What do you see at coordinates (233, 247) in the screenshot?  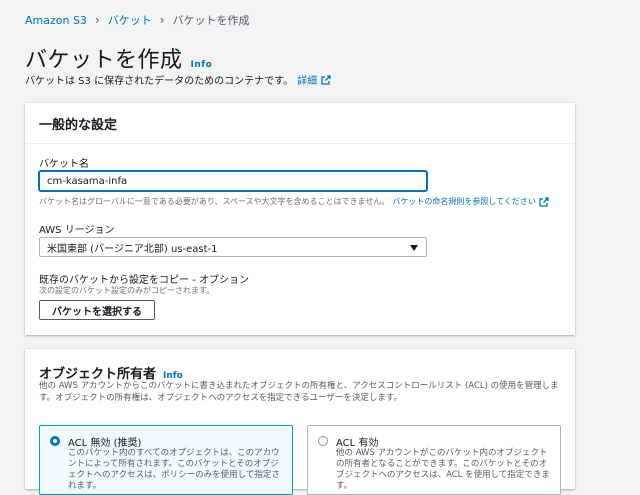 I see `region-select: 米国東部 (バージニア北部) us-east-1` at bounding box center [233, 247].